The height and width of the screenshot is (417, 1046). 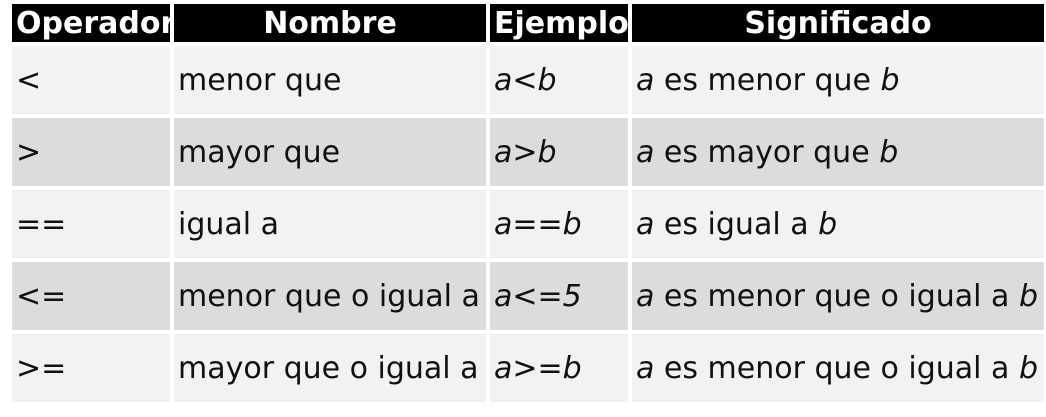 What do you see at coordinates (330, 25) in the screenshot?
I see `header-name: Nombre` at bounding box center [330, 25].